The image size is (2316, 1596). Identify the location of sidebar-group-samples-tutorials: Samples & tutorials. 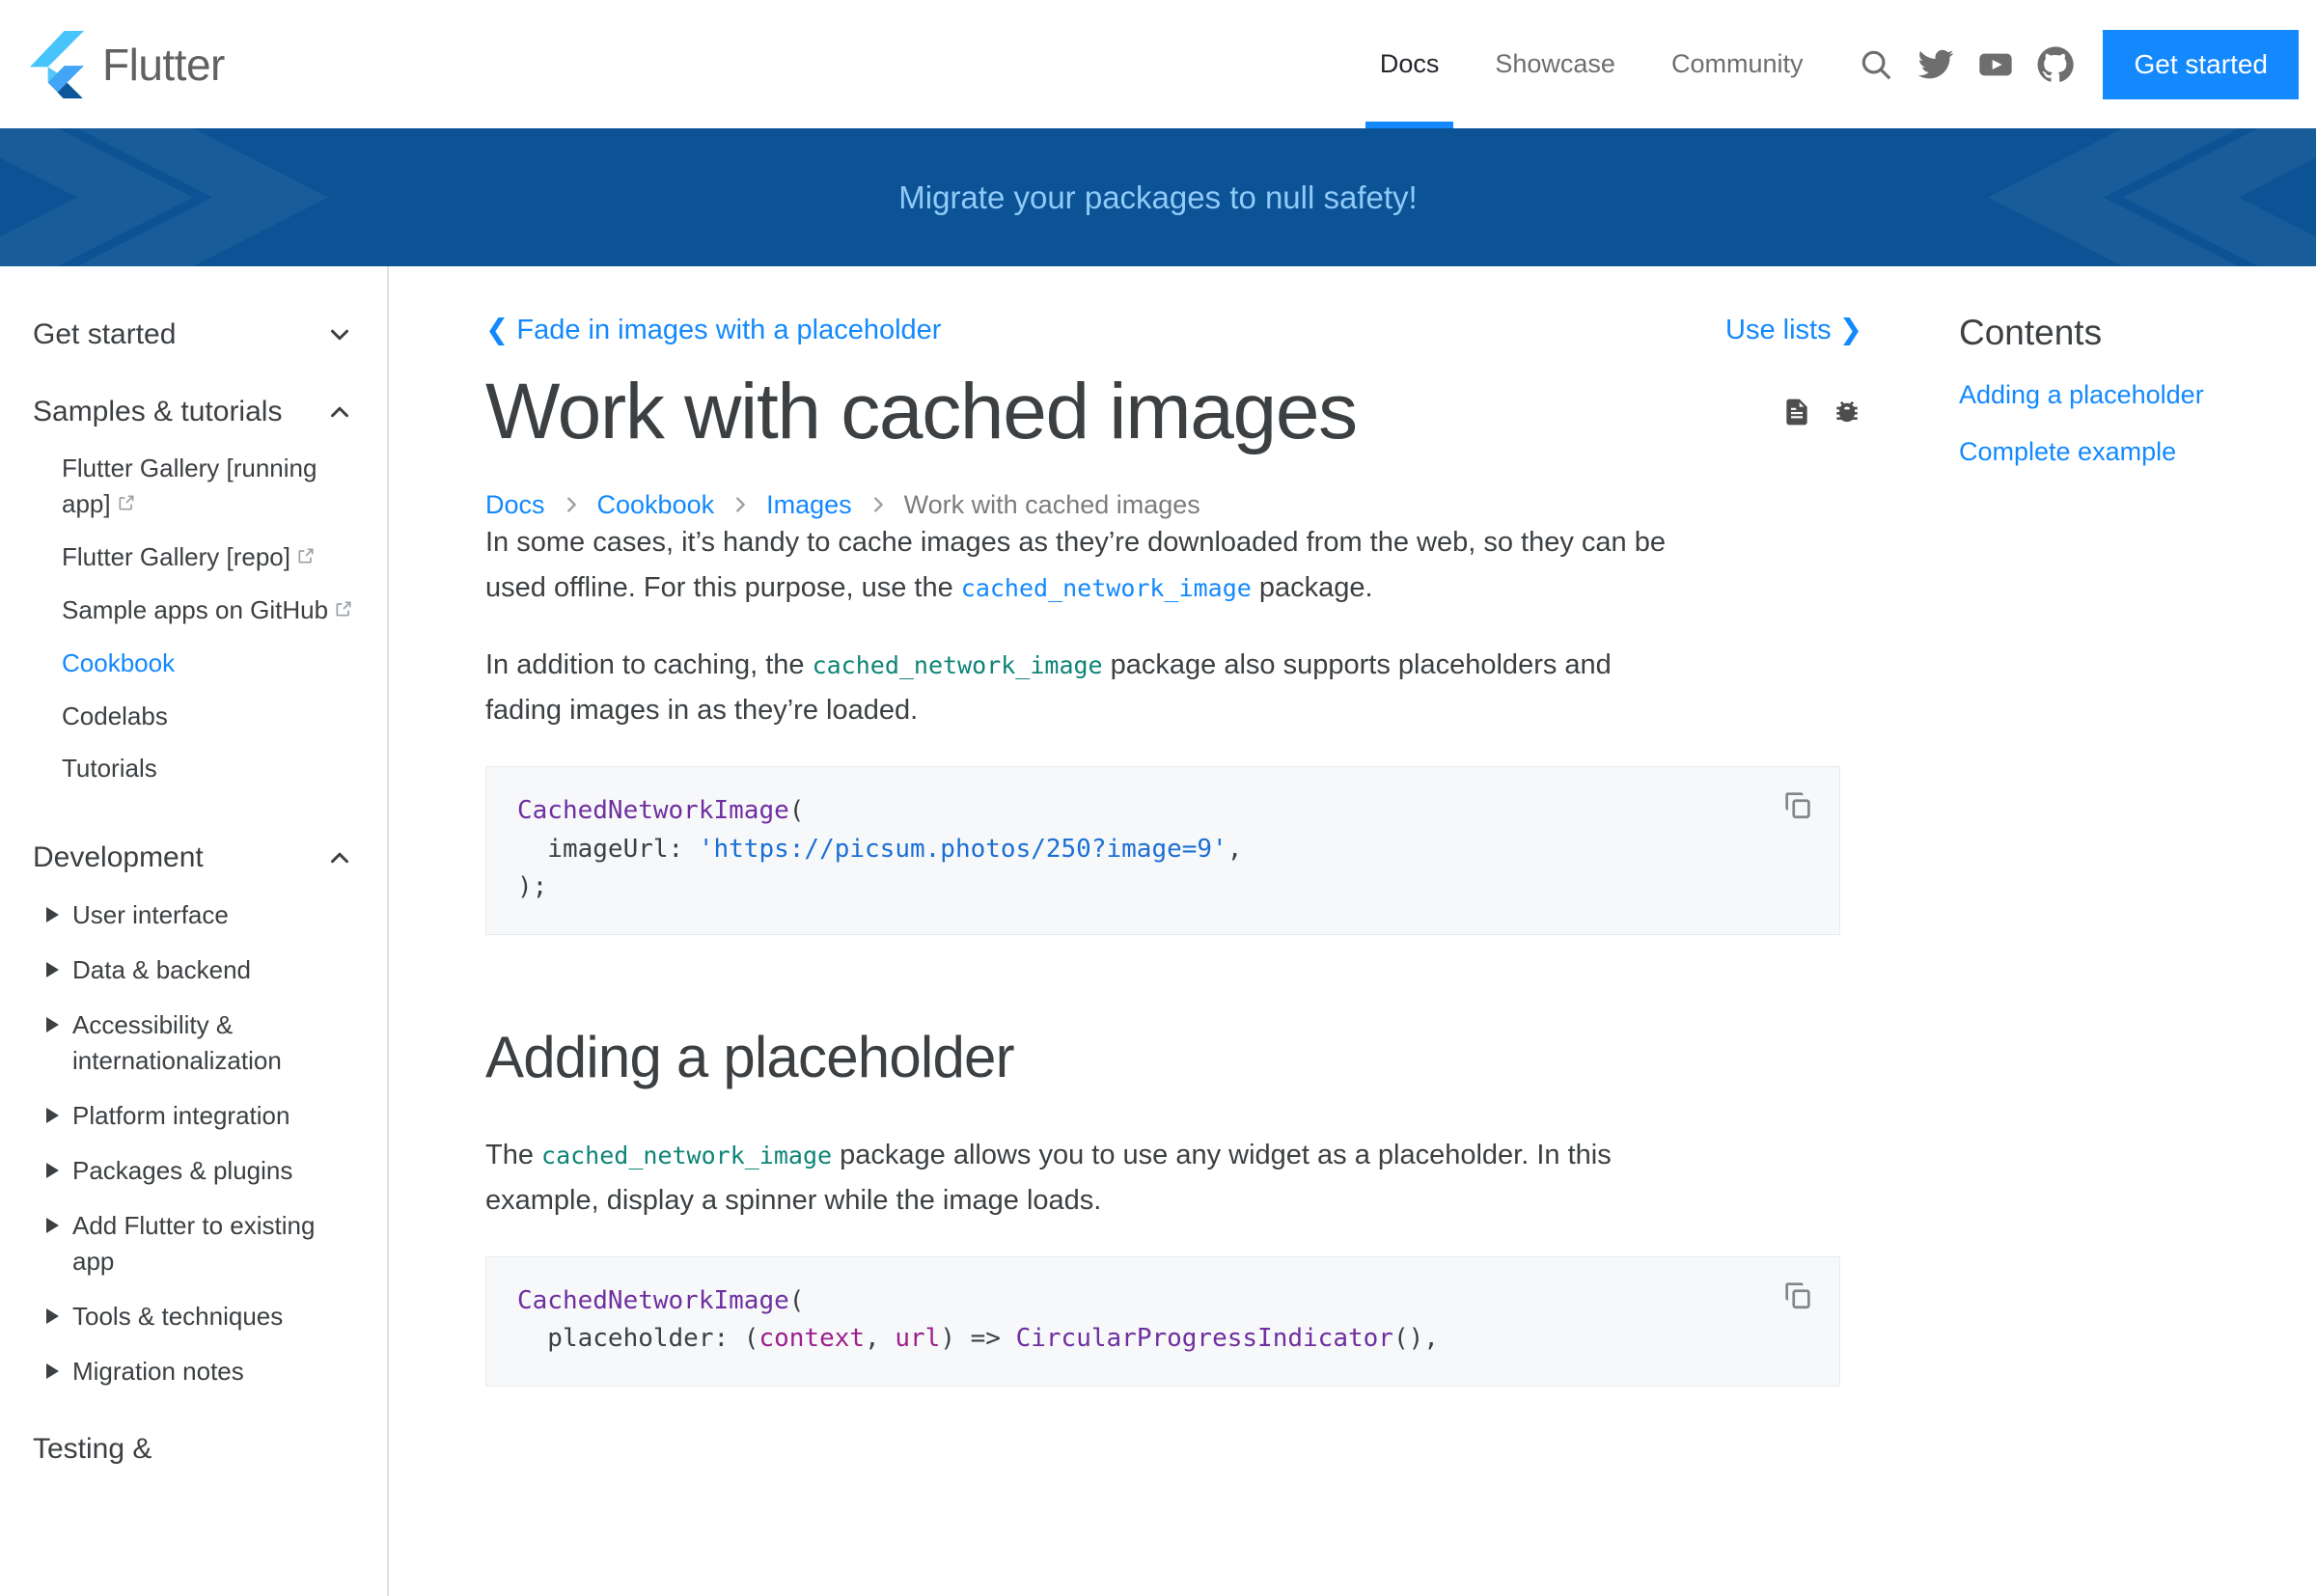
(193, 412).